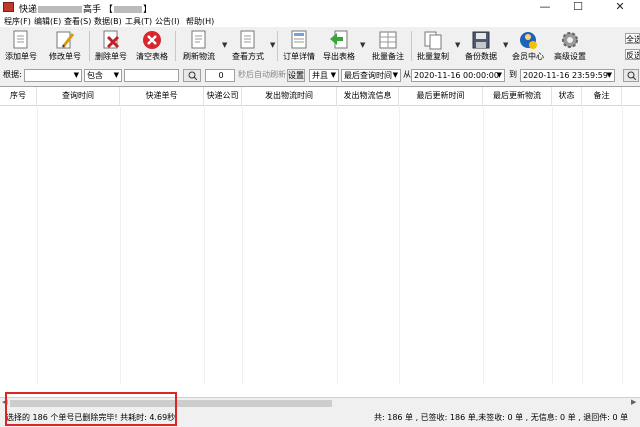 The width and height of the screenshot is (640, 427). What do you see at coordinates (441, 96) in the screenshot?
I see `column-header: 最后更新时间` at bounding box center [441, 96].